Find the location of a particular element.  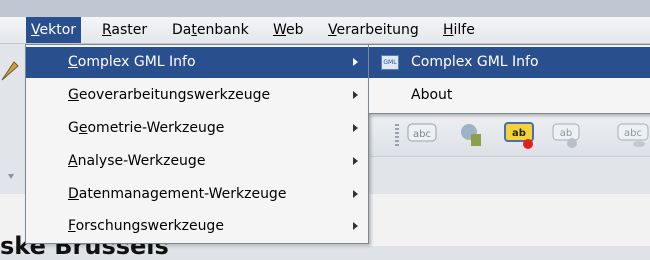

menu-datenbank-pre: Da is located at coordinates (182, 30).